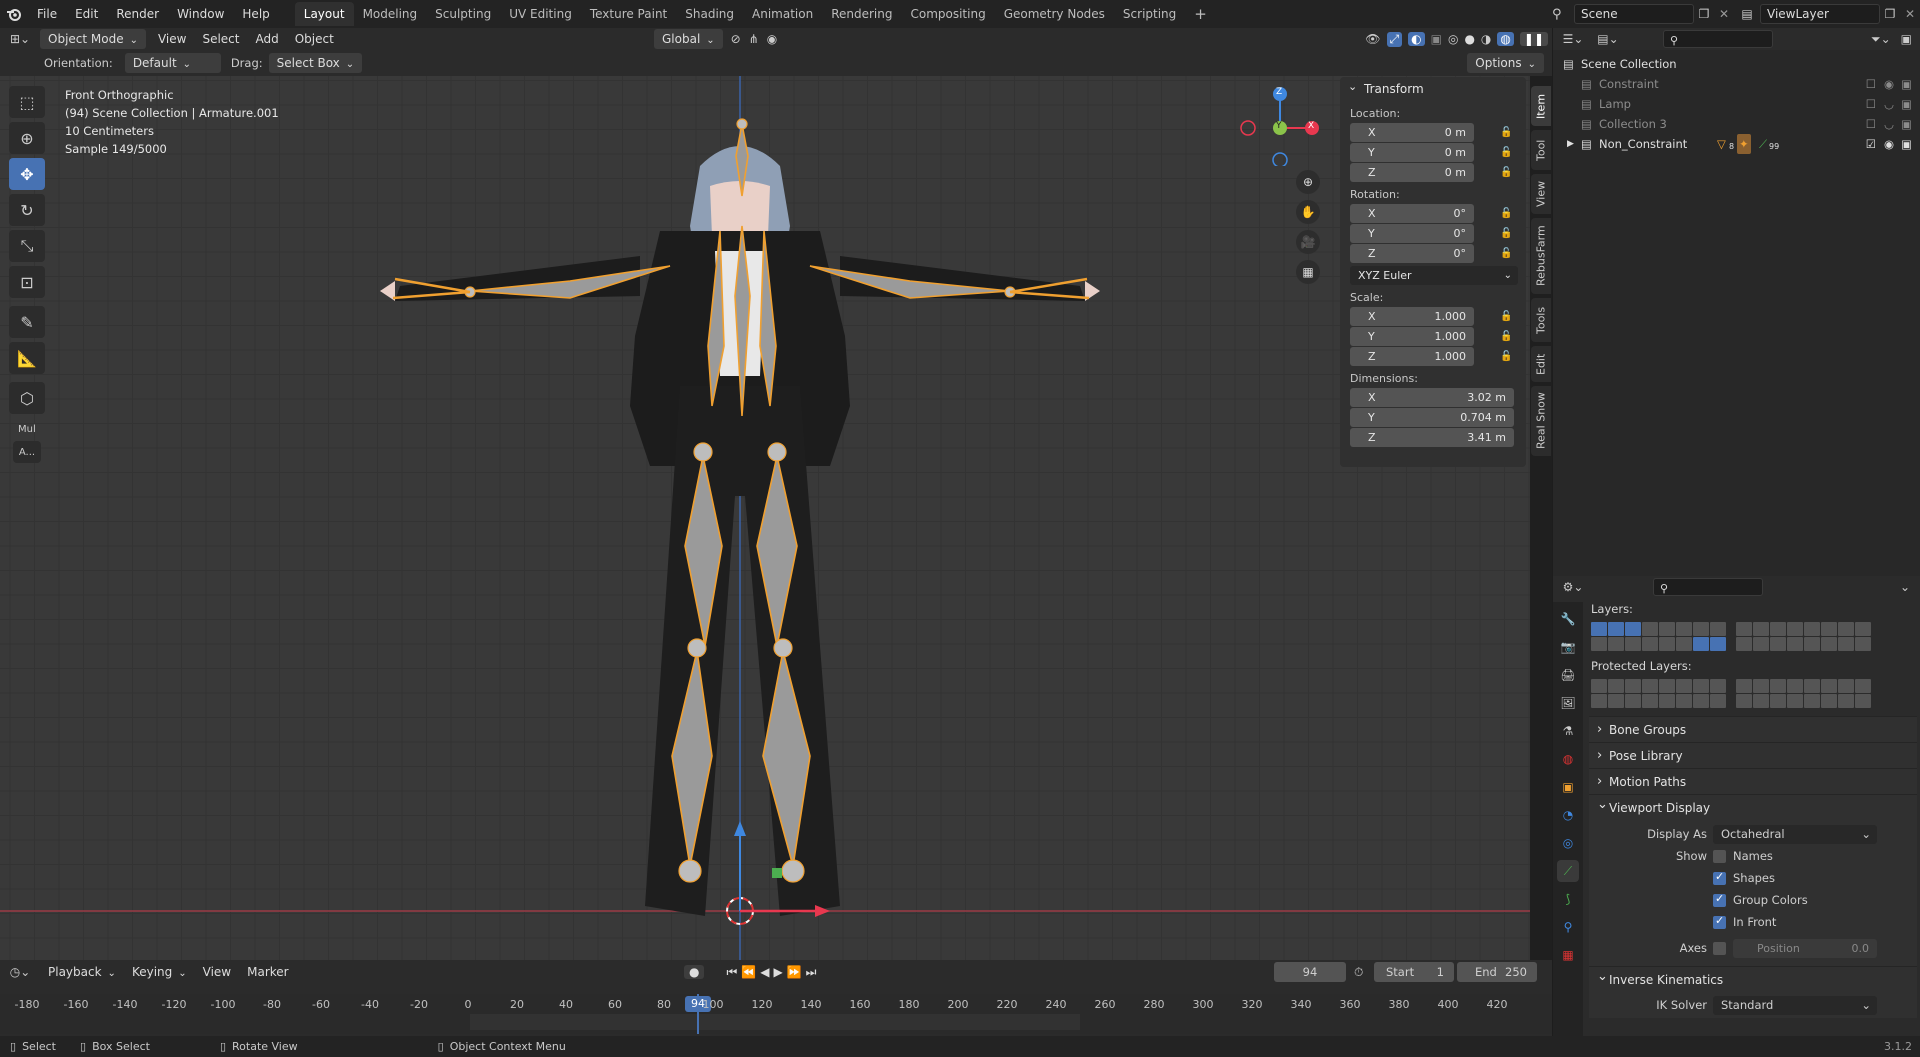  I want to click on properties-editor-icon: ⚙⌄, so click(1573, 587).